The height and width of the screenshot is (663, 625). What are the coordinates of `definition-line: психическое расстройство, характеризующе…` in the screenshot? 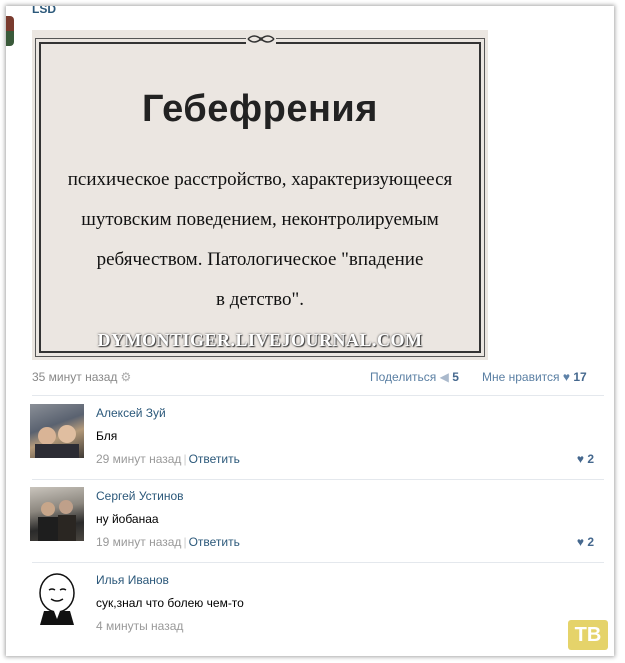 It's located at (260, 179).